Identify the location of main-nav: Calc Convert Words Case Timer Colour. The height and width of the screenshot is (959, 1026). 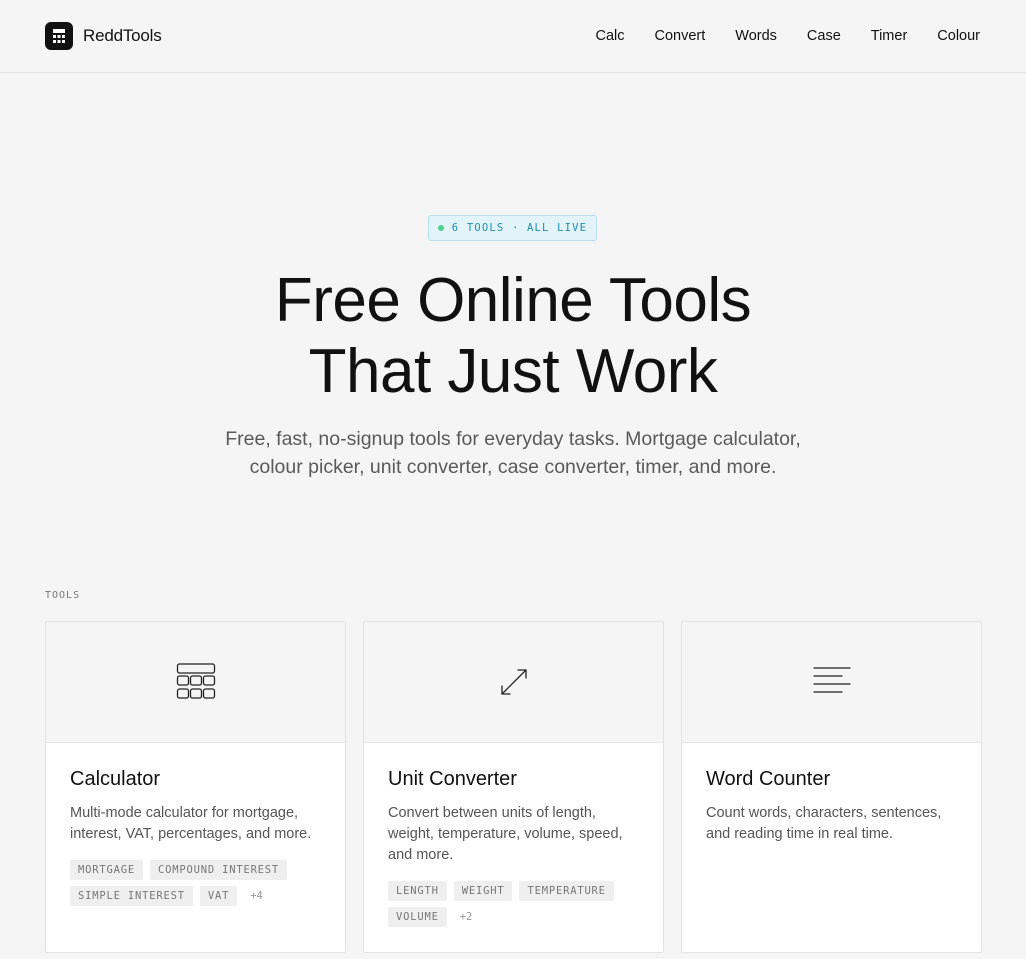
(787, 36).